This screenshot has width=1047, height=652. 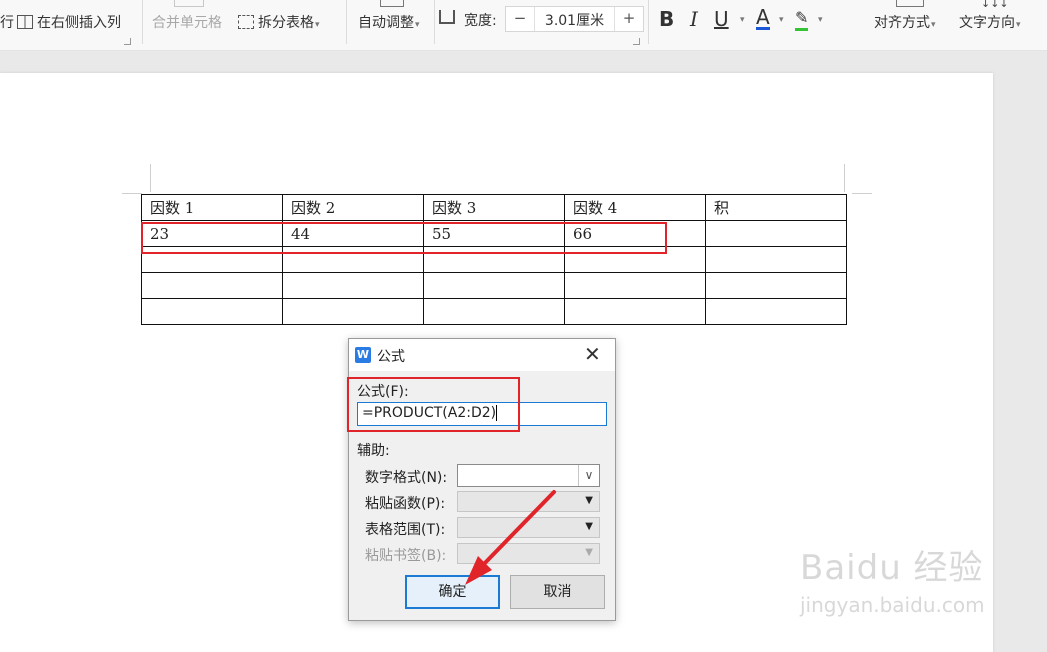 I want to click on watermark: Baidu 经验 jingyan.baidu.com, so click(x=900, y=590).